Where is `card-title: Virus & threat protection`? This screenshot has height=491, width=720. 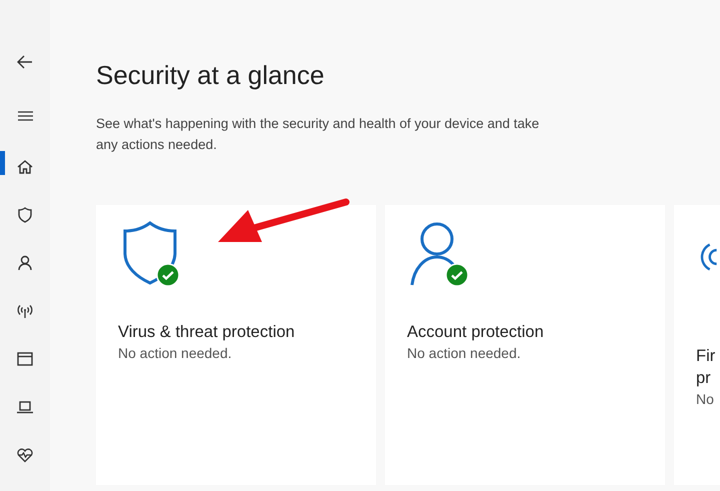 card-title: Virus & threat protection is located at coordinates (207, 332).